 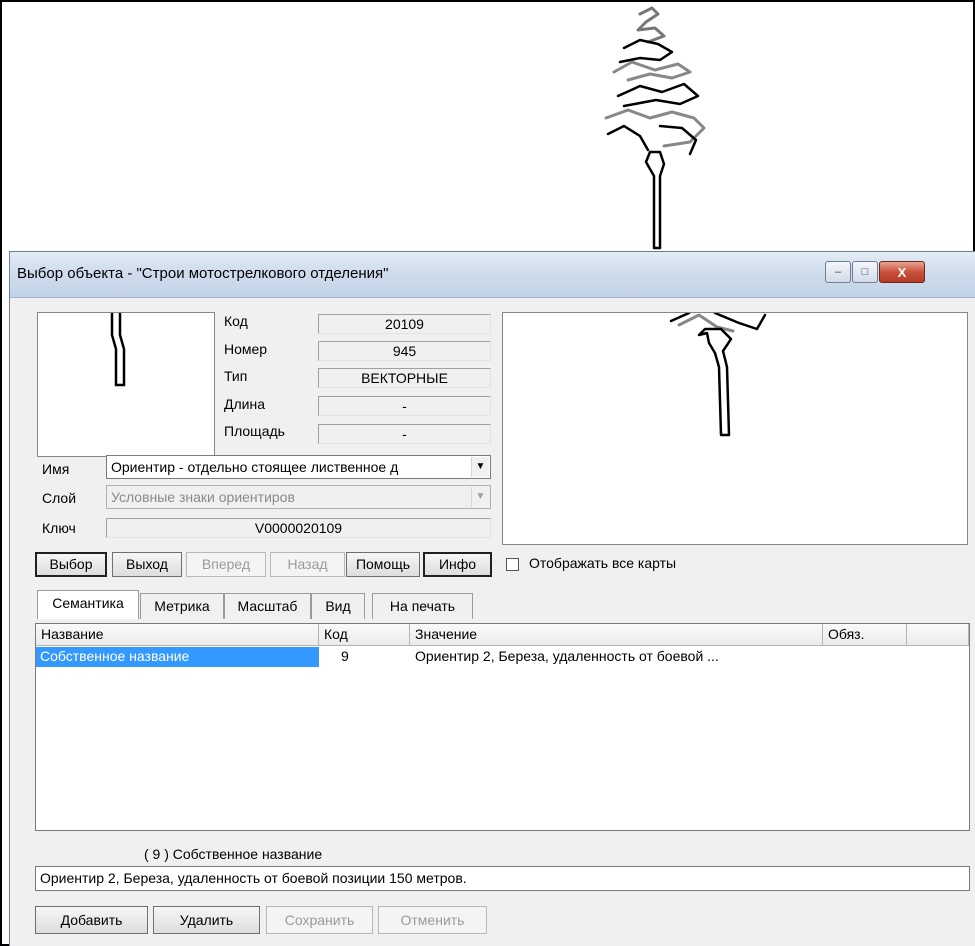 What do you see at coordinates (404, 351) in the screenshot?
I see `number-value: 945` at bounding box center [404, 351].